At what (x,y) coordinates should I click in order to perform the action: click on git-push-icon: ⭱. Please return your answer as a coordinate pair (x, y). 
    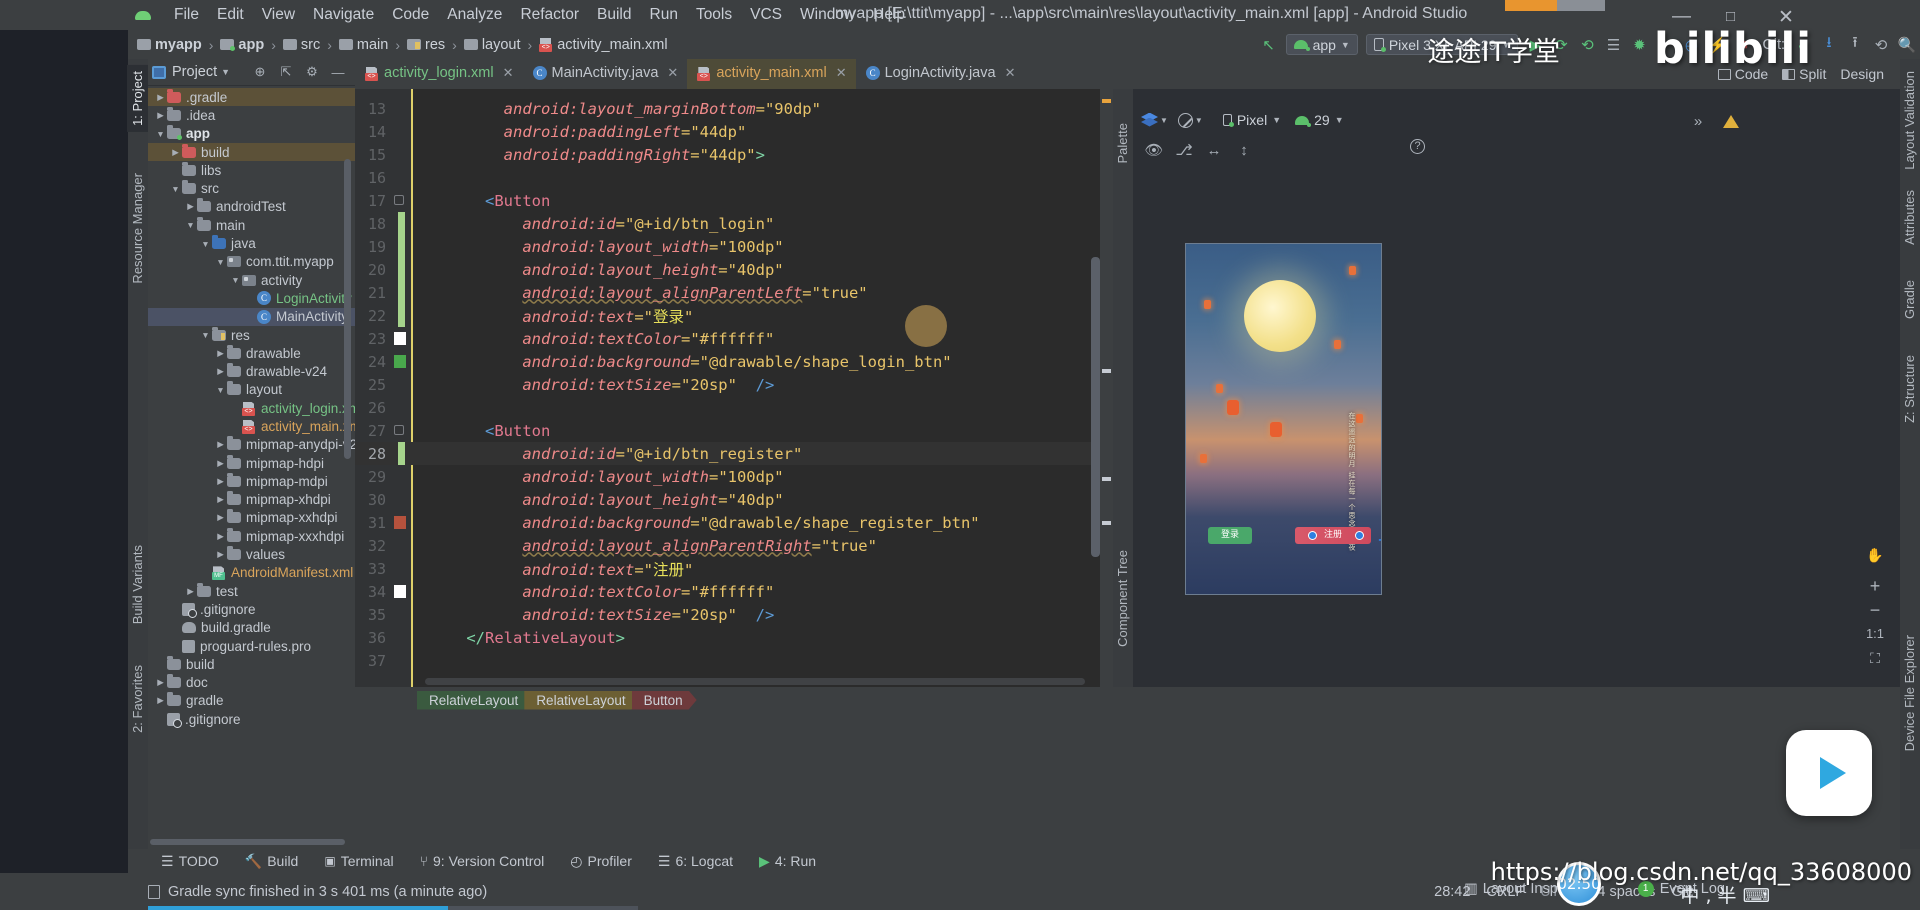
    Looking at the image, I should click on (1855, 45).